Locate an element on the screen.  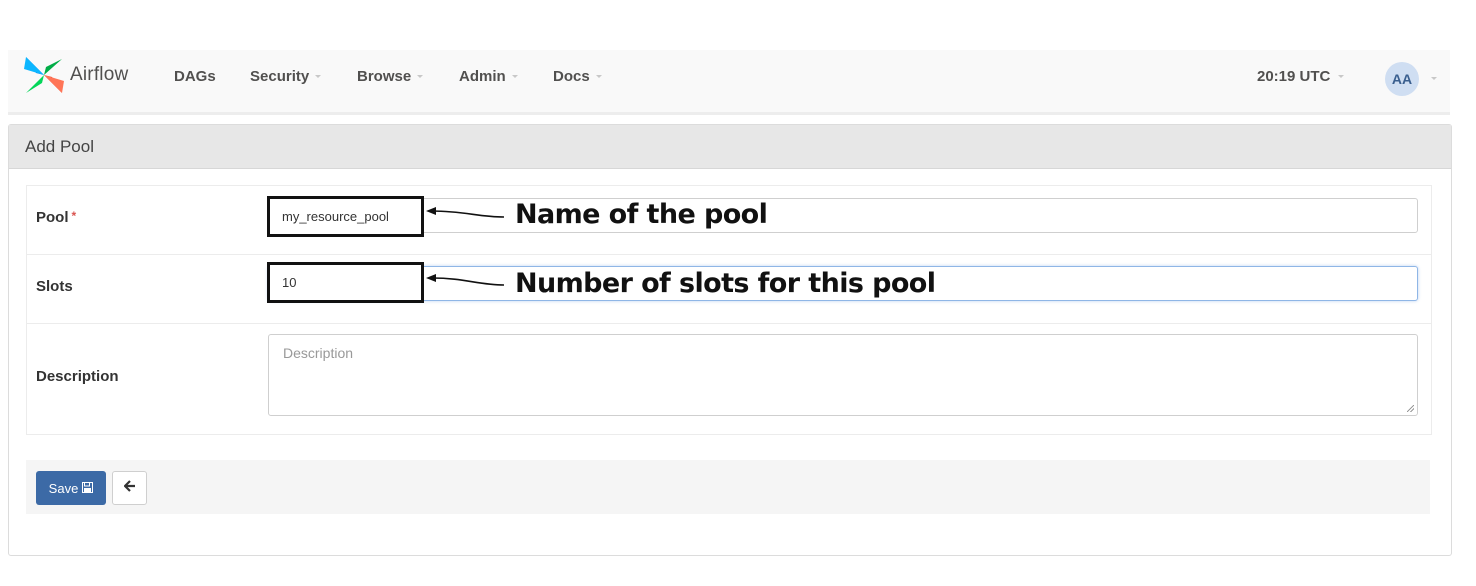
floppy-disk-icon is located at coordinates (88, 488).